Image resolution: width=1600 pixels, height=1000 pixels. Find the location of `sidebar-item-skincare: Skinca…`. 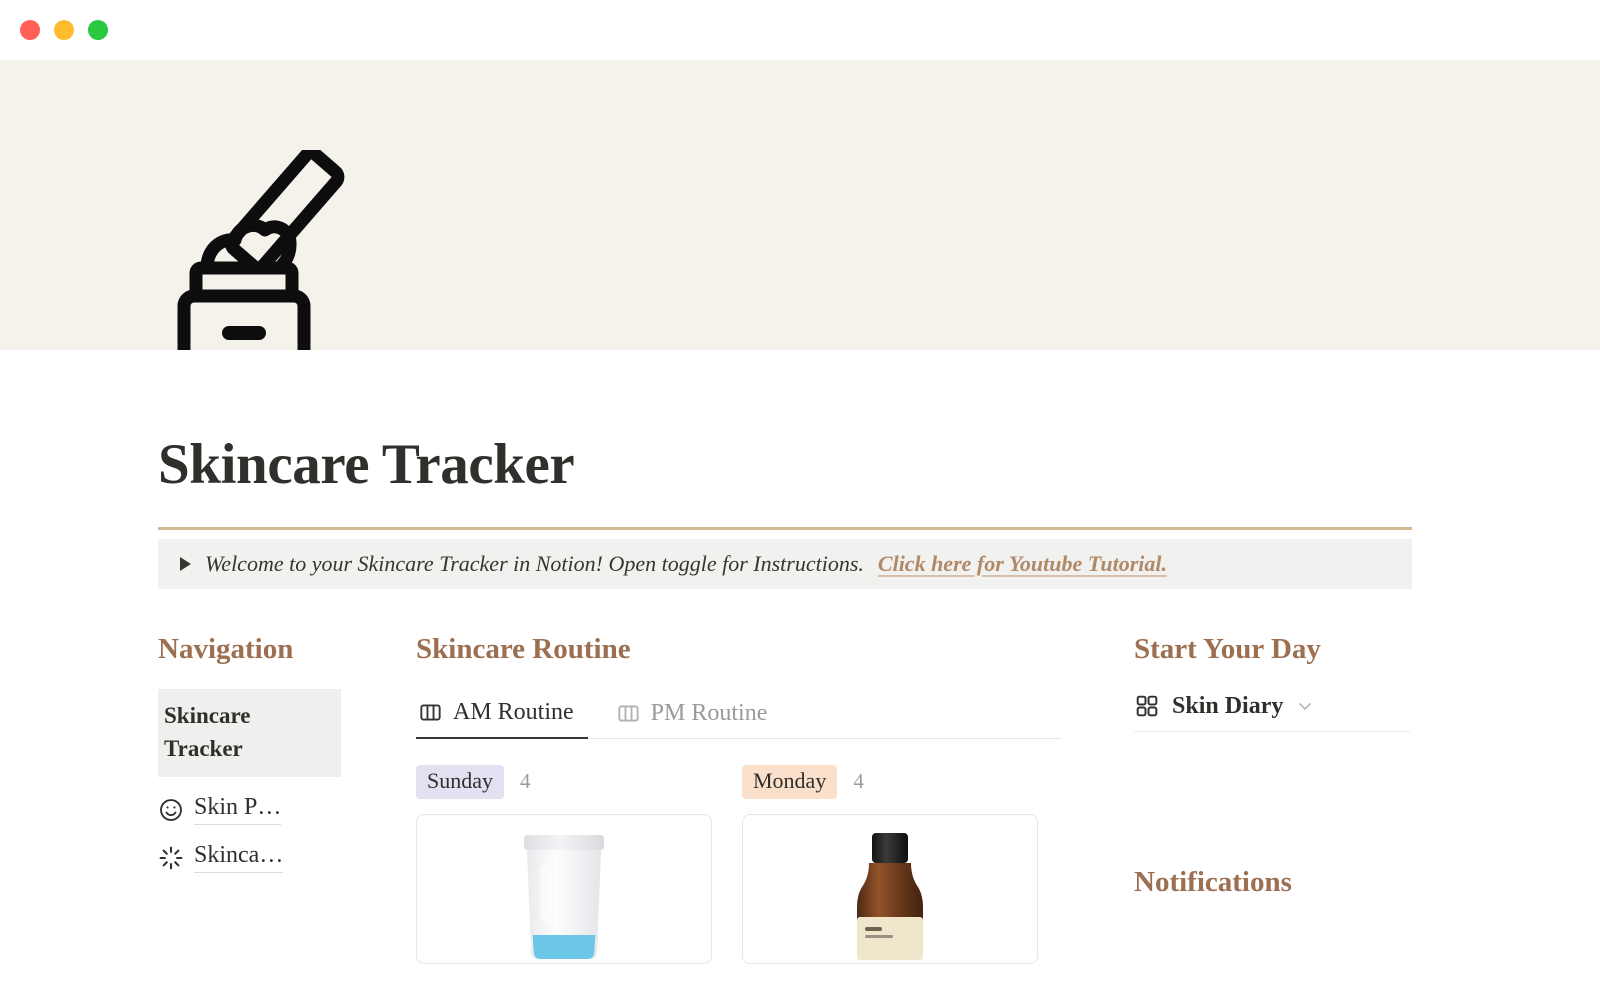

sidebar-item-skincare: Skinca… is located at coordinates (287, 858).